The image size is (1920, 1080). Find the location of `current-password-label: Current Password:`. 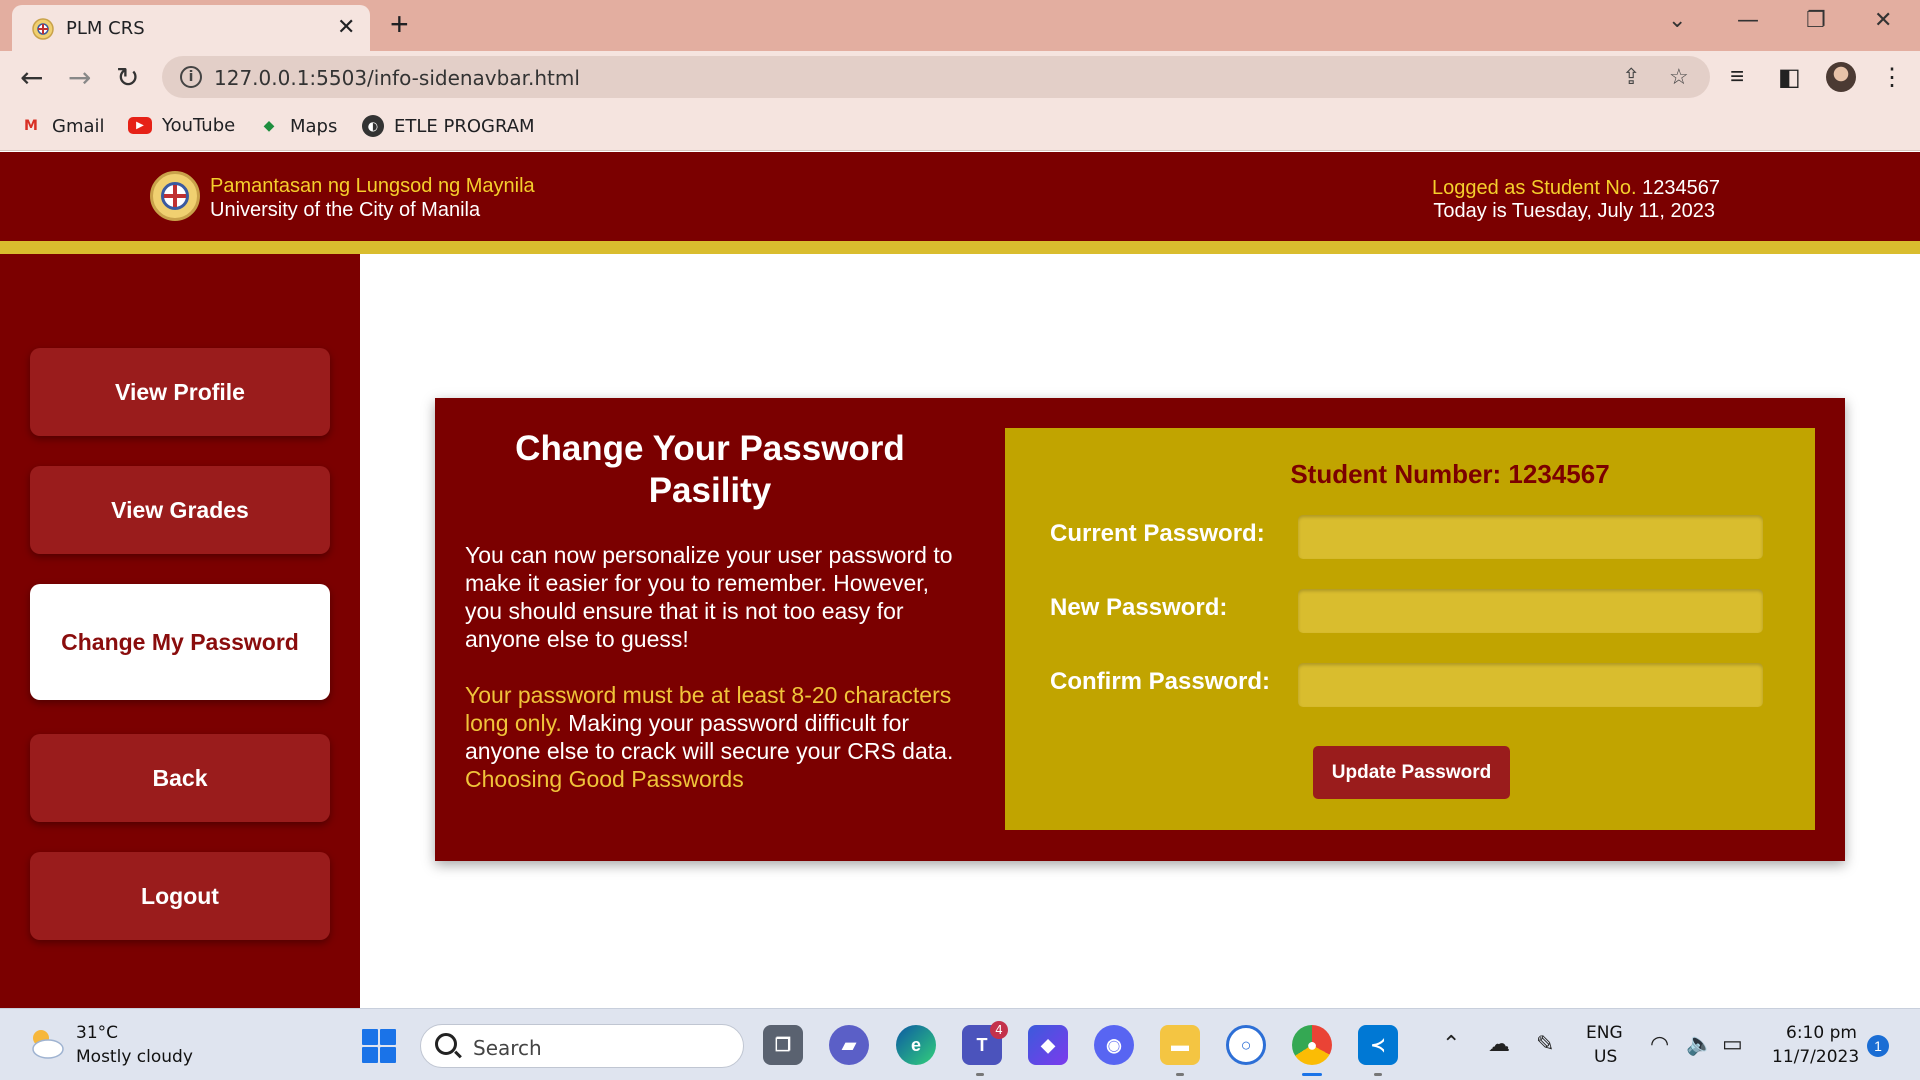

current-password-label: Current Password: is located at coordinates (1157, 533).